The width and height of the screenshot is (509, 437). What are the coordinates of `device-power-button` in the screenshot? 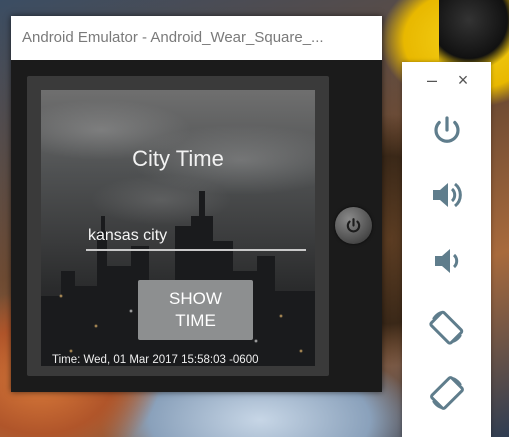 It's located at (353, 225).